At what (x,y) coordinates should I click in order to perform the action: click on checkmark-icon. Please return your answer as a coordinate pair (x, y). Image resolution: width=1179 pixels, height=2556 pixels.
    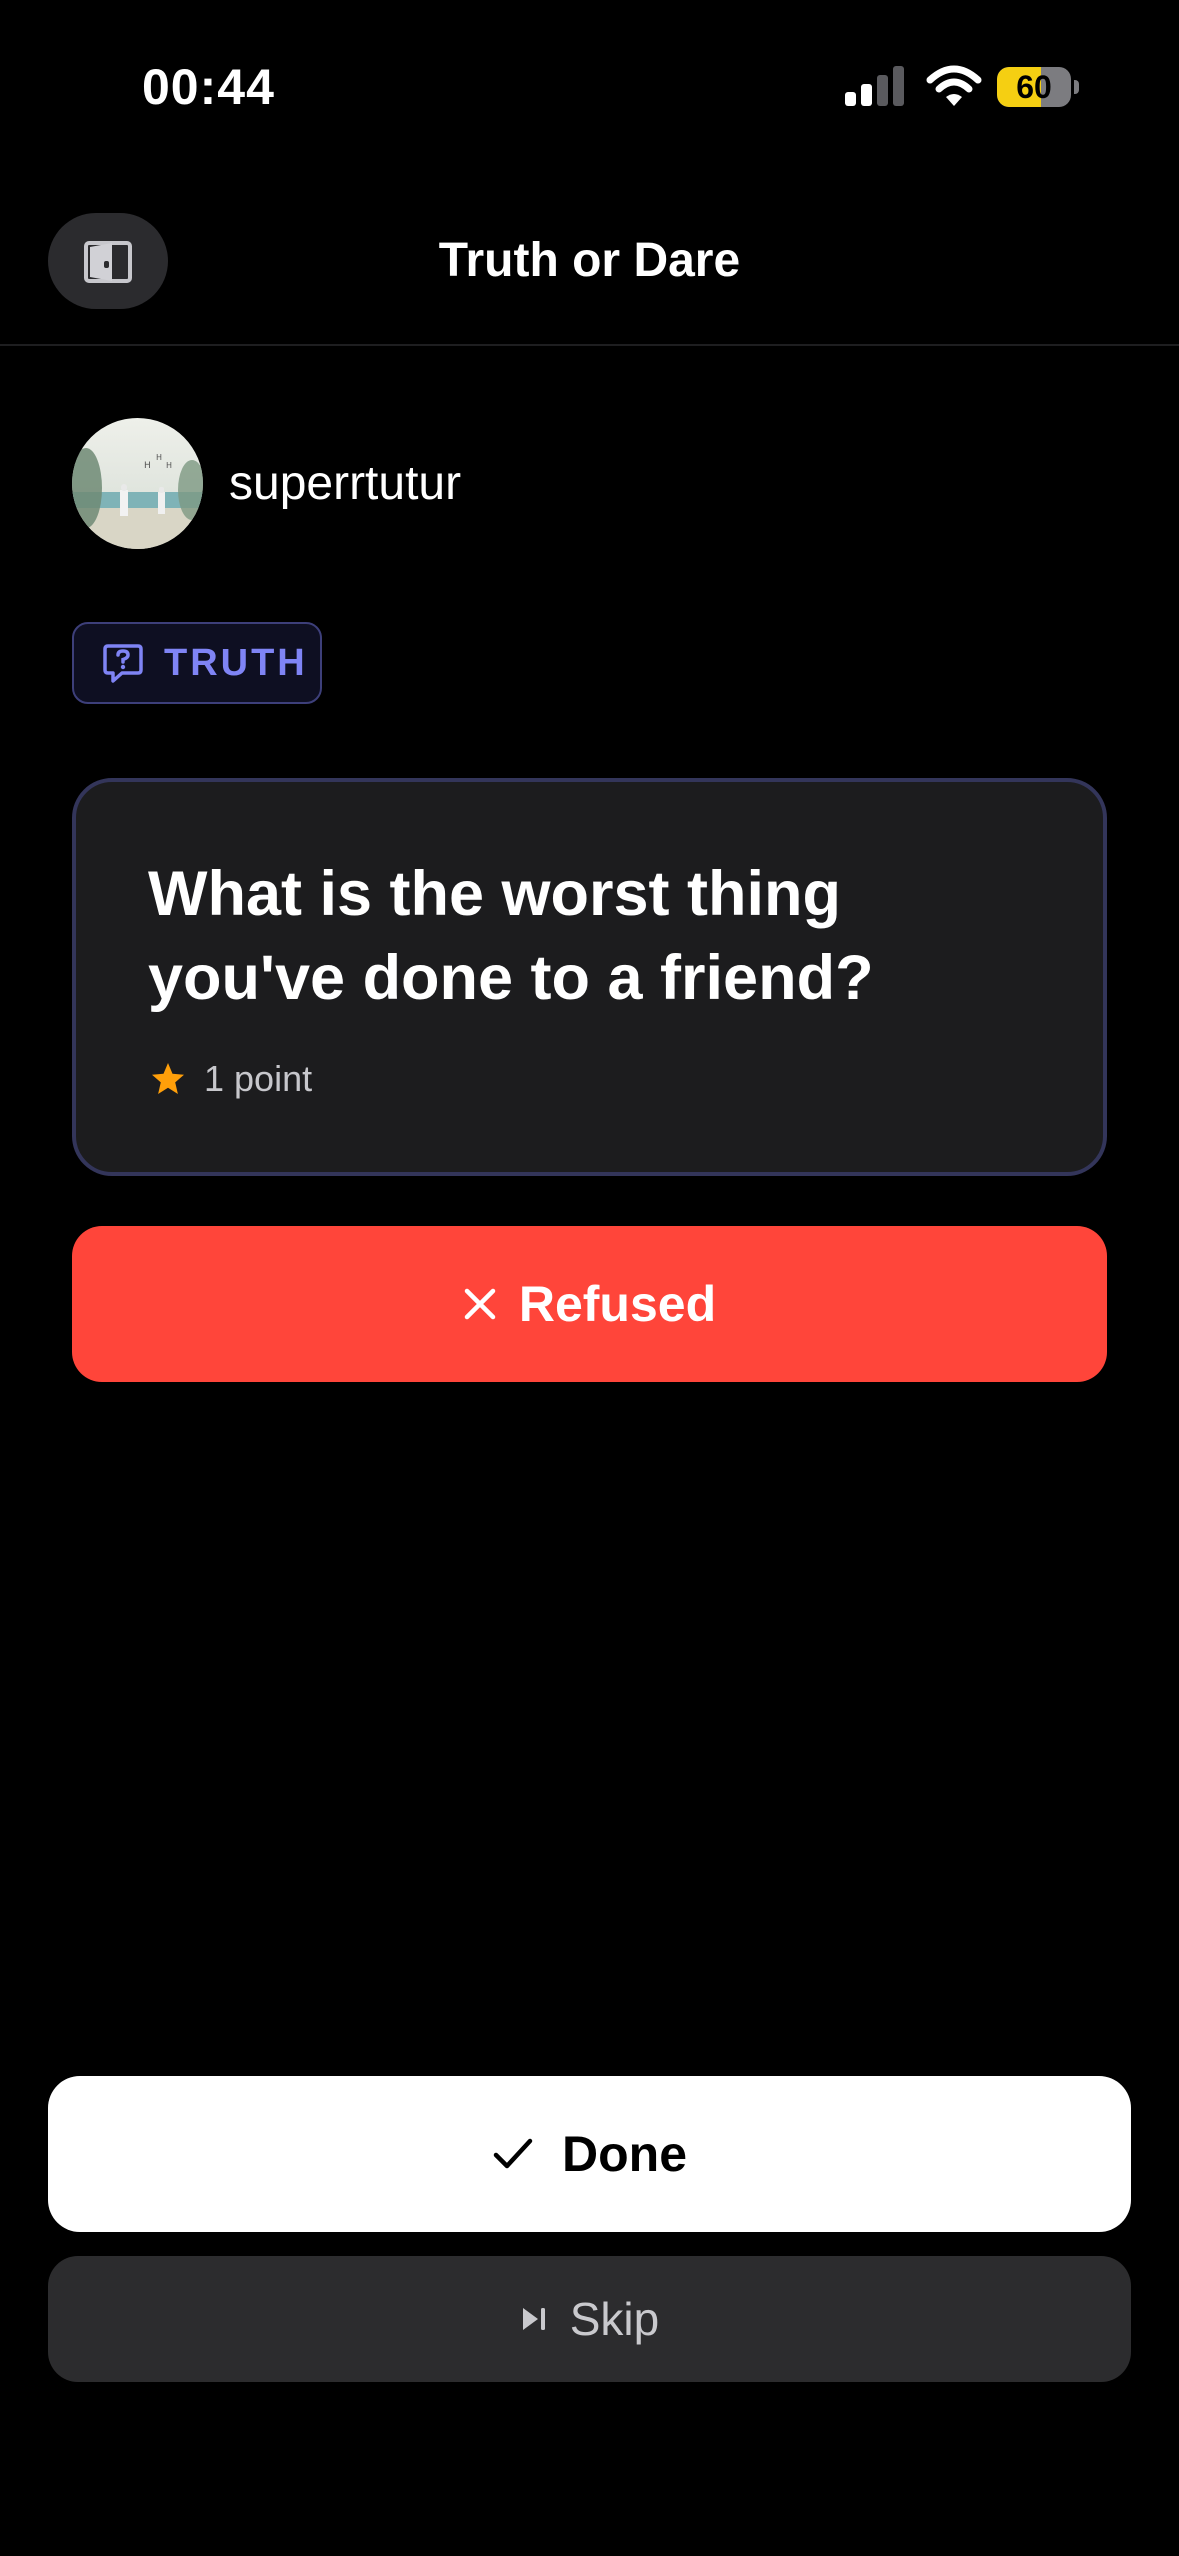
    Looking at the image, I should click on (513, 2153).